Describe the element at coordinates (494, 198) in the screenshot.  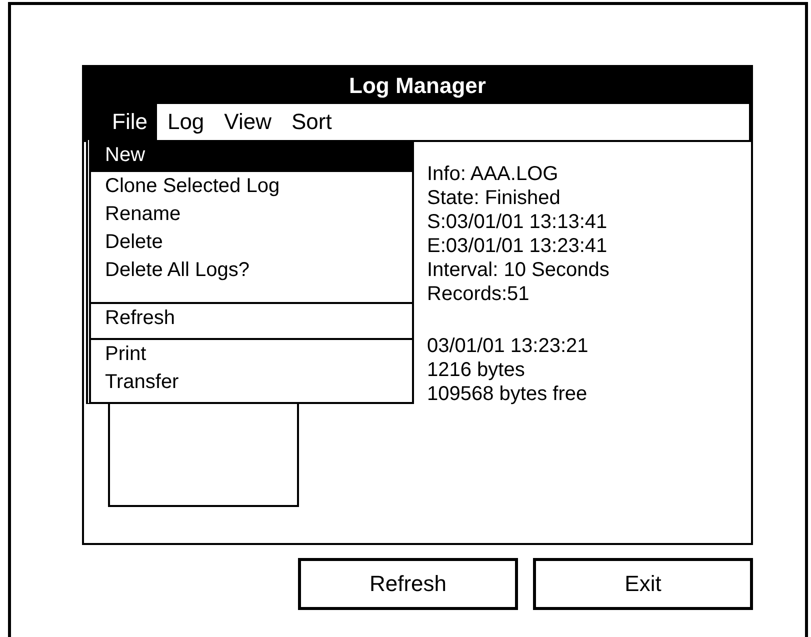
I see `info-text: State: Finished` at that location.